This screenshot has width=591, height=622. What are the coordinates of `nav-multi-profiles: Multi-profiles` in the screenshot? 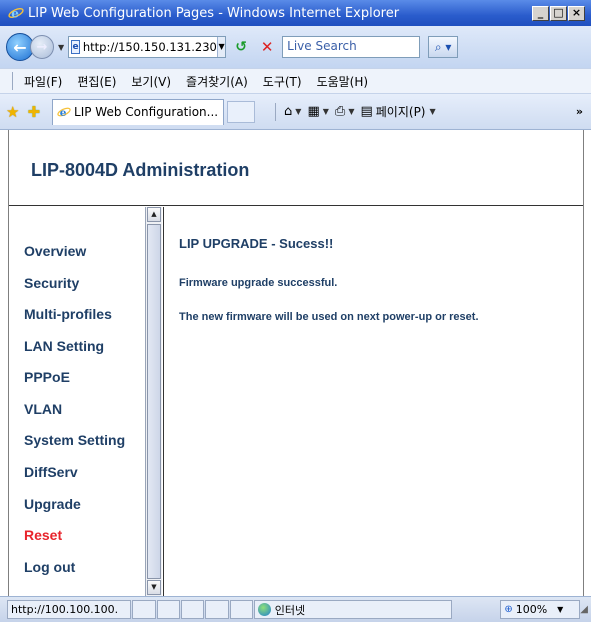 It's located at (68, 314).